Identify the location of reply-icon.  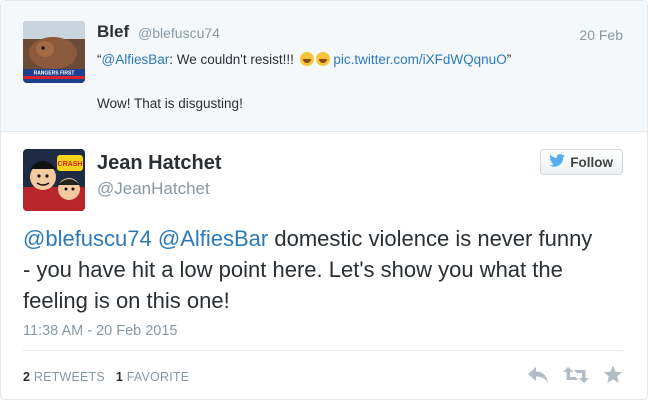
(538, 375).